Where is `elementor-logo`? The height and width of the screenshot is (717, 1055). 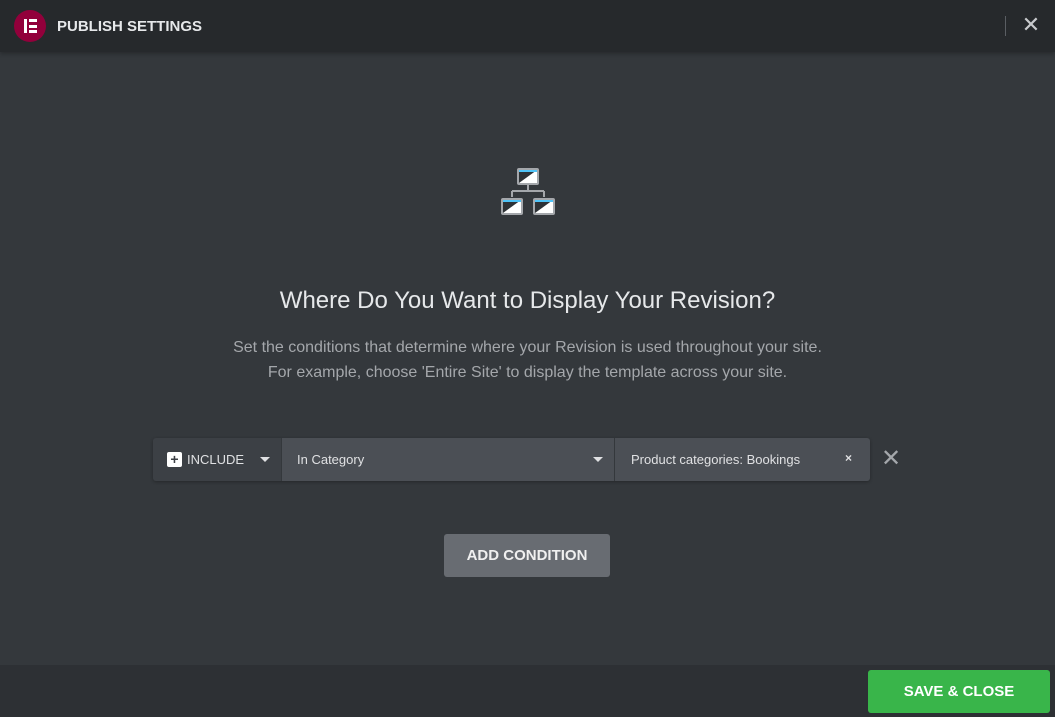 elementor-logo is located at coordinates (30, 26).